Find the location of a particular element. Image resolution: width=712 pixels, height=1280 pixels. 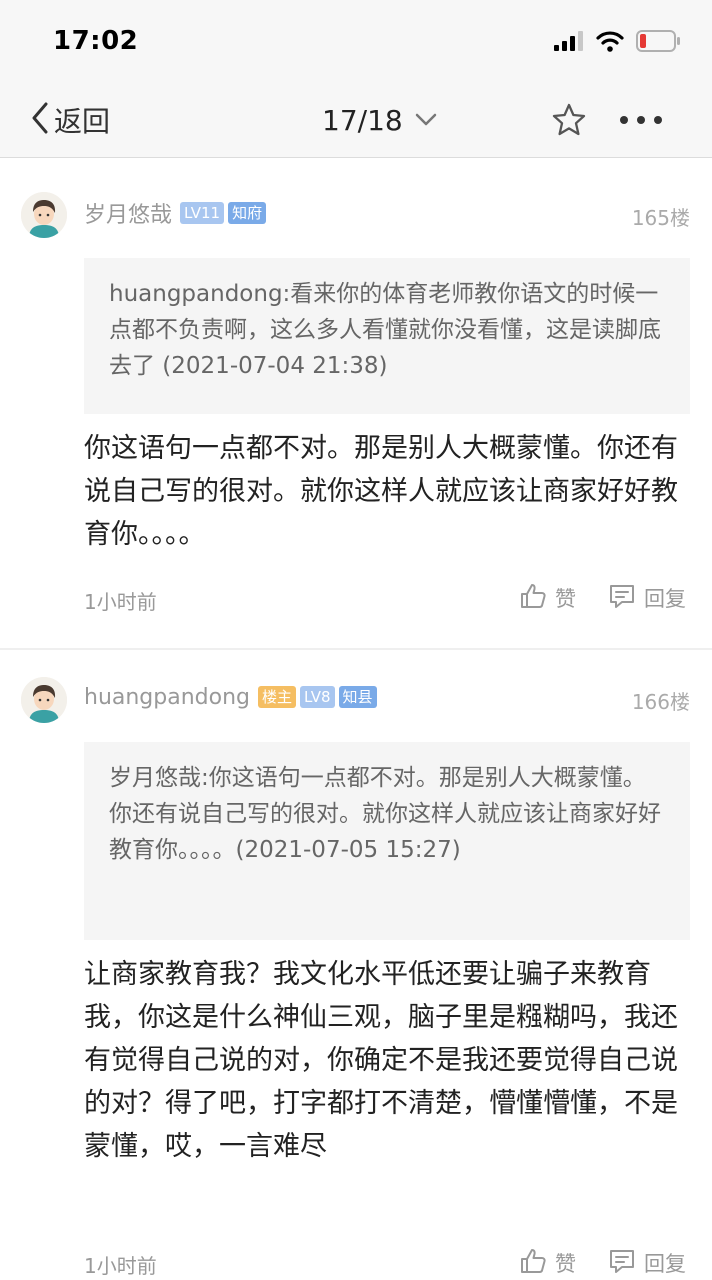

back-label: 返回 is located at coordinates (82, 121).